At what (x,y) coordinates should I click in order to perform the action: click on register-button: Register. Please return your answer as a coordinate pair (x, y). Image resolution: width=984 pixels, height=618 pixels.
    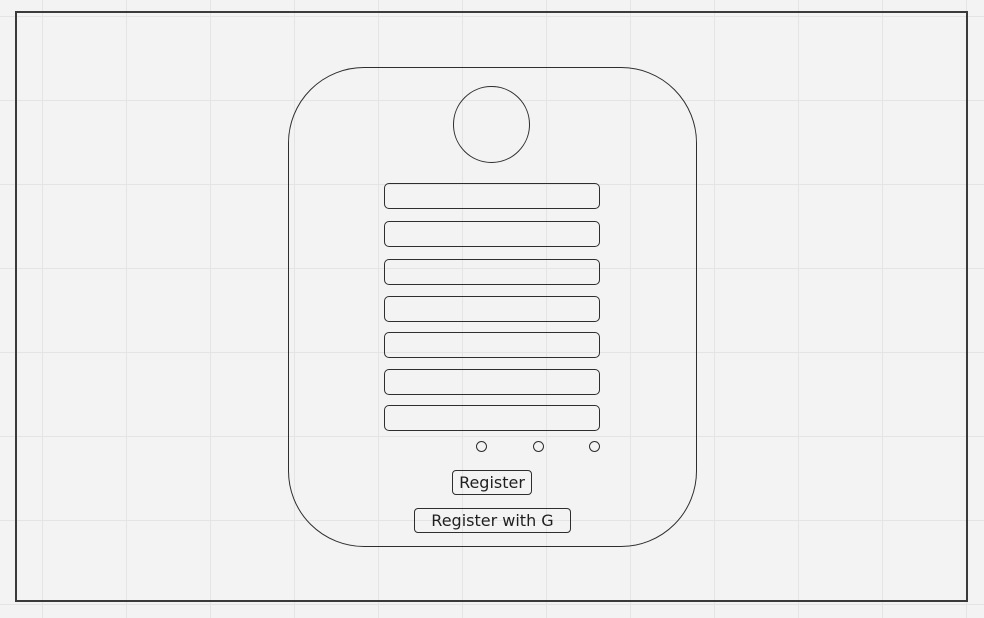
    Looking at the image, I should click on (492, 482).